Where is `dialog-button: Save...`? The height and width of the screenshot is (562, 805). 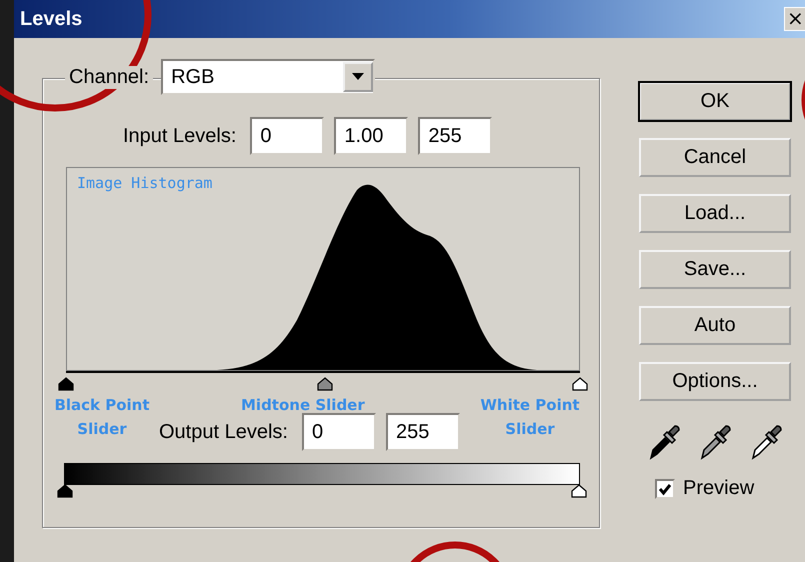 dialog-button: Save... is located at coordinates (715, 269).